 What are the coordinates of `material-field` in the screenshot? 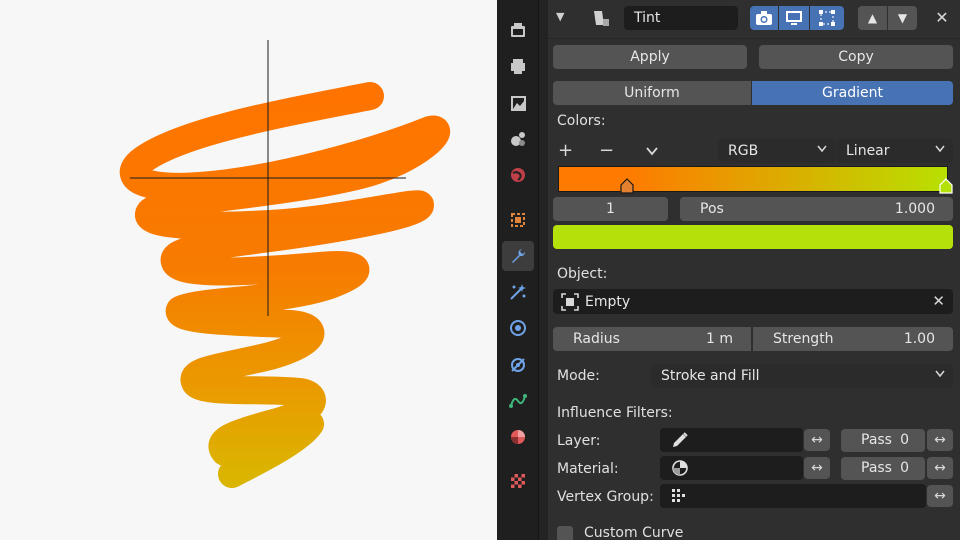 It's located at (731, 468).